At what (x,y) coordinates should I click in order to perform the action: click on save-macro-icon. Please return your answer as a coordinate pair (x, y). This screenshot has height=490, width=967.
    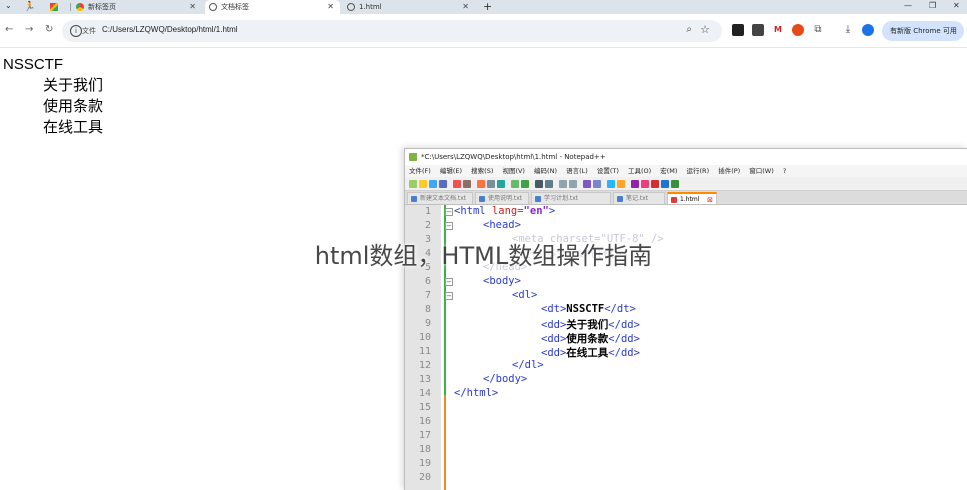
    Looking at the image, I should click on (675, 184).